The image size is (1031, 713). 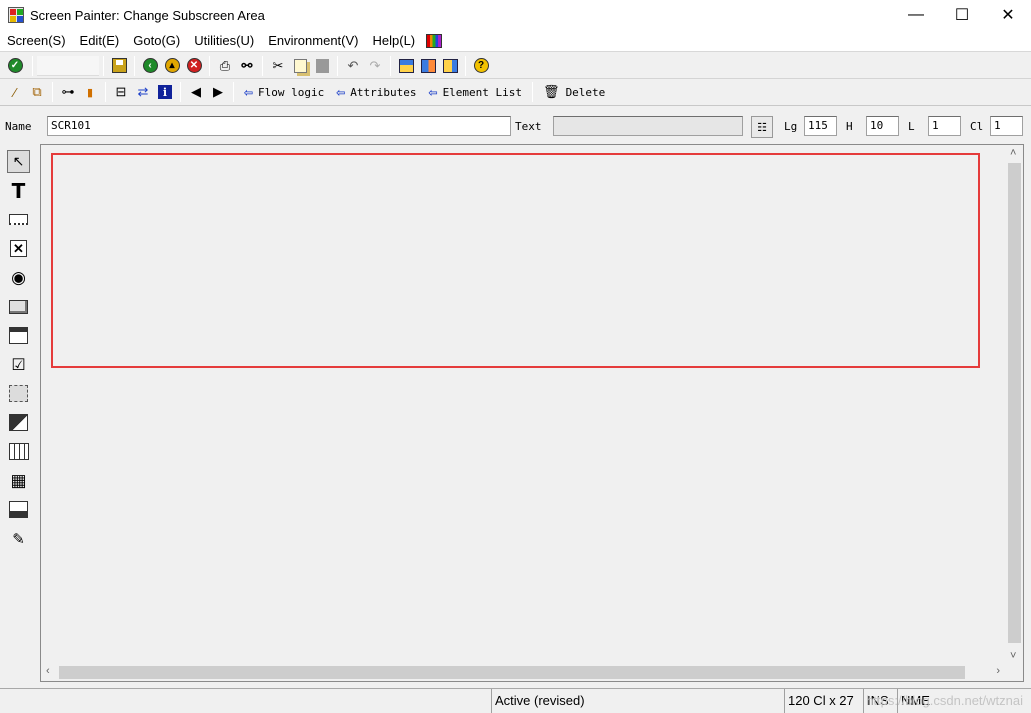 I want to click on flag-icon: ▮, so click(x=90, y=92).